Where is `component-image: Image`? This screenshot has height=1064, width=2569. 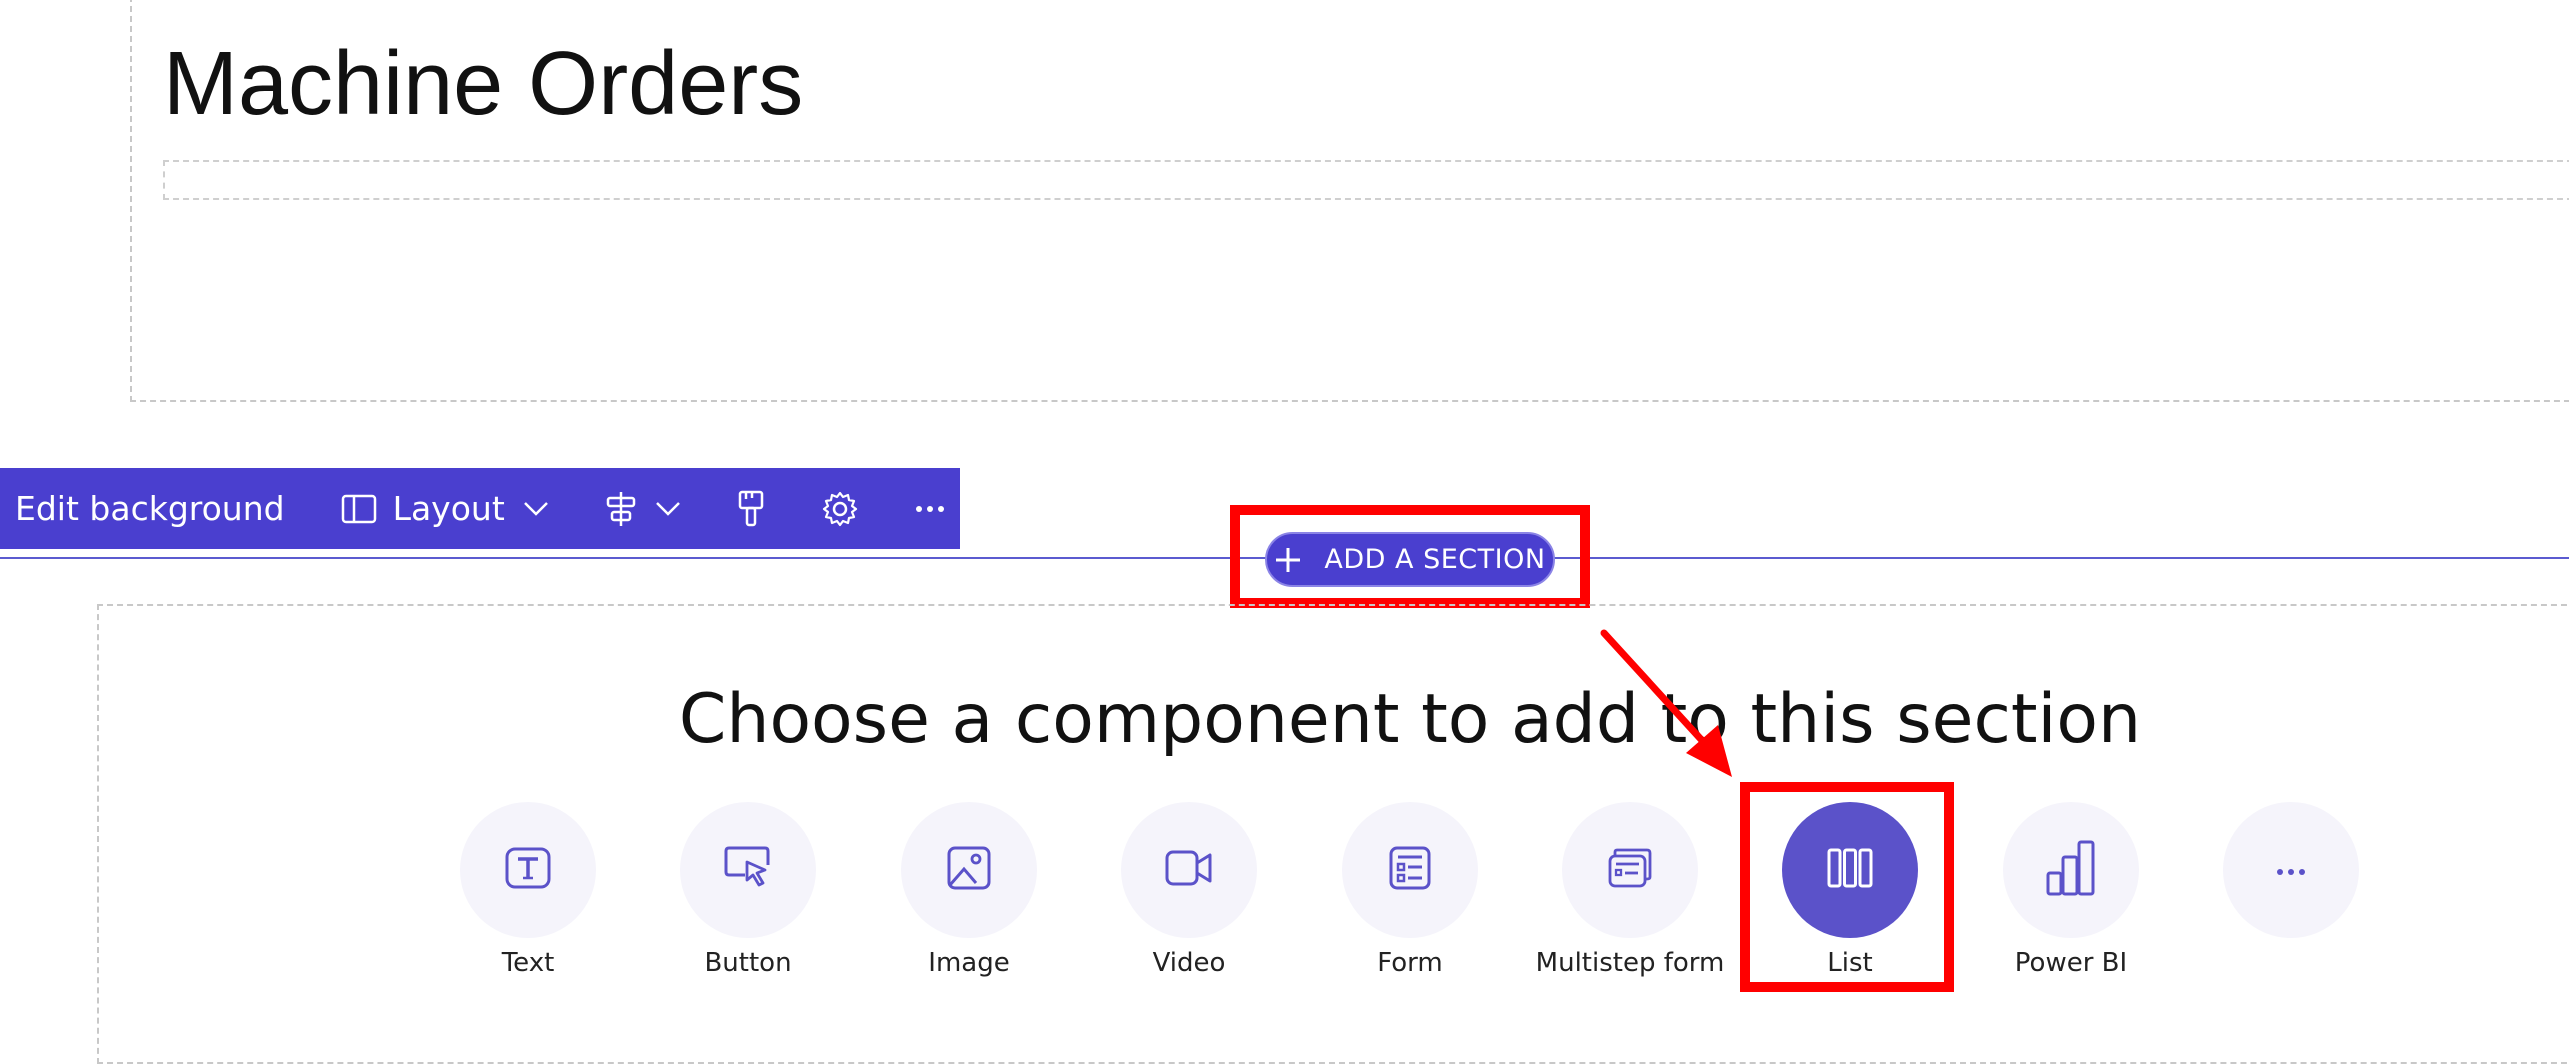
component-image: Image is located at coordinates (969, 890).